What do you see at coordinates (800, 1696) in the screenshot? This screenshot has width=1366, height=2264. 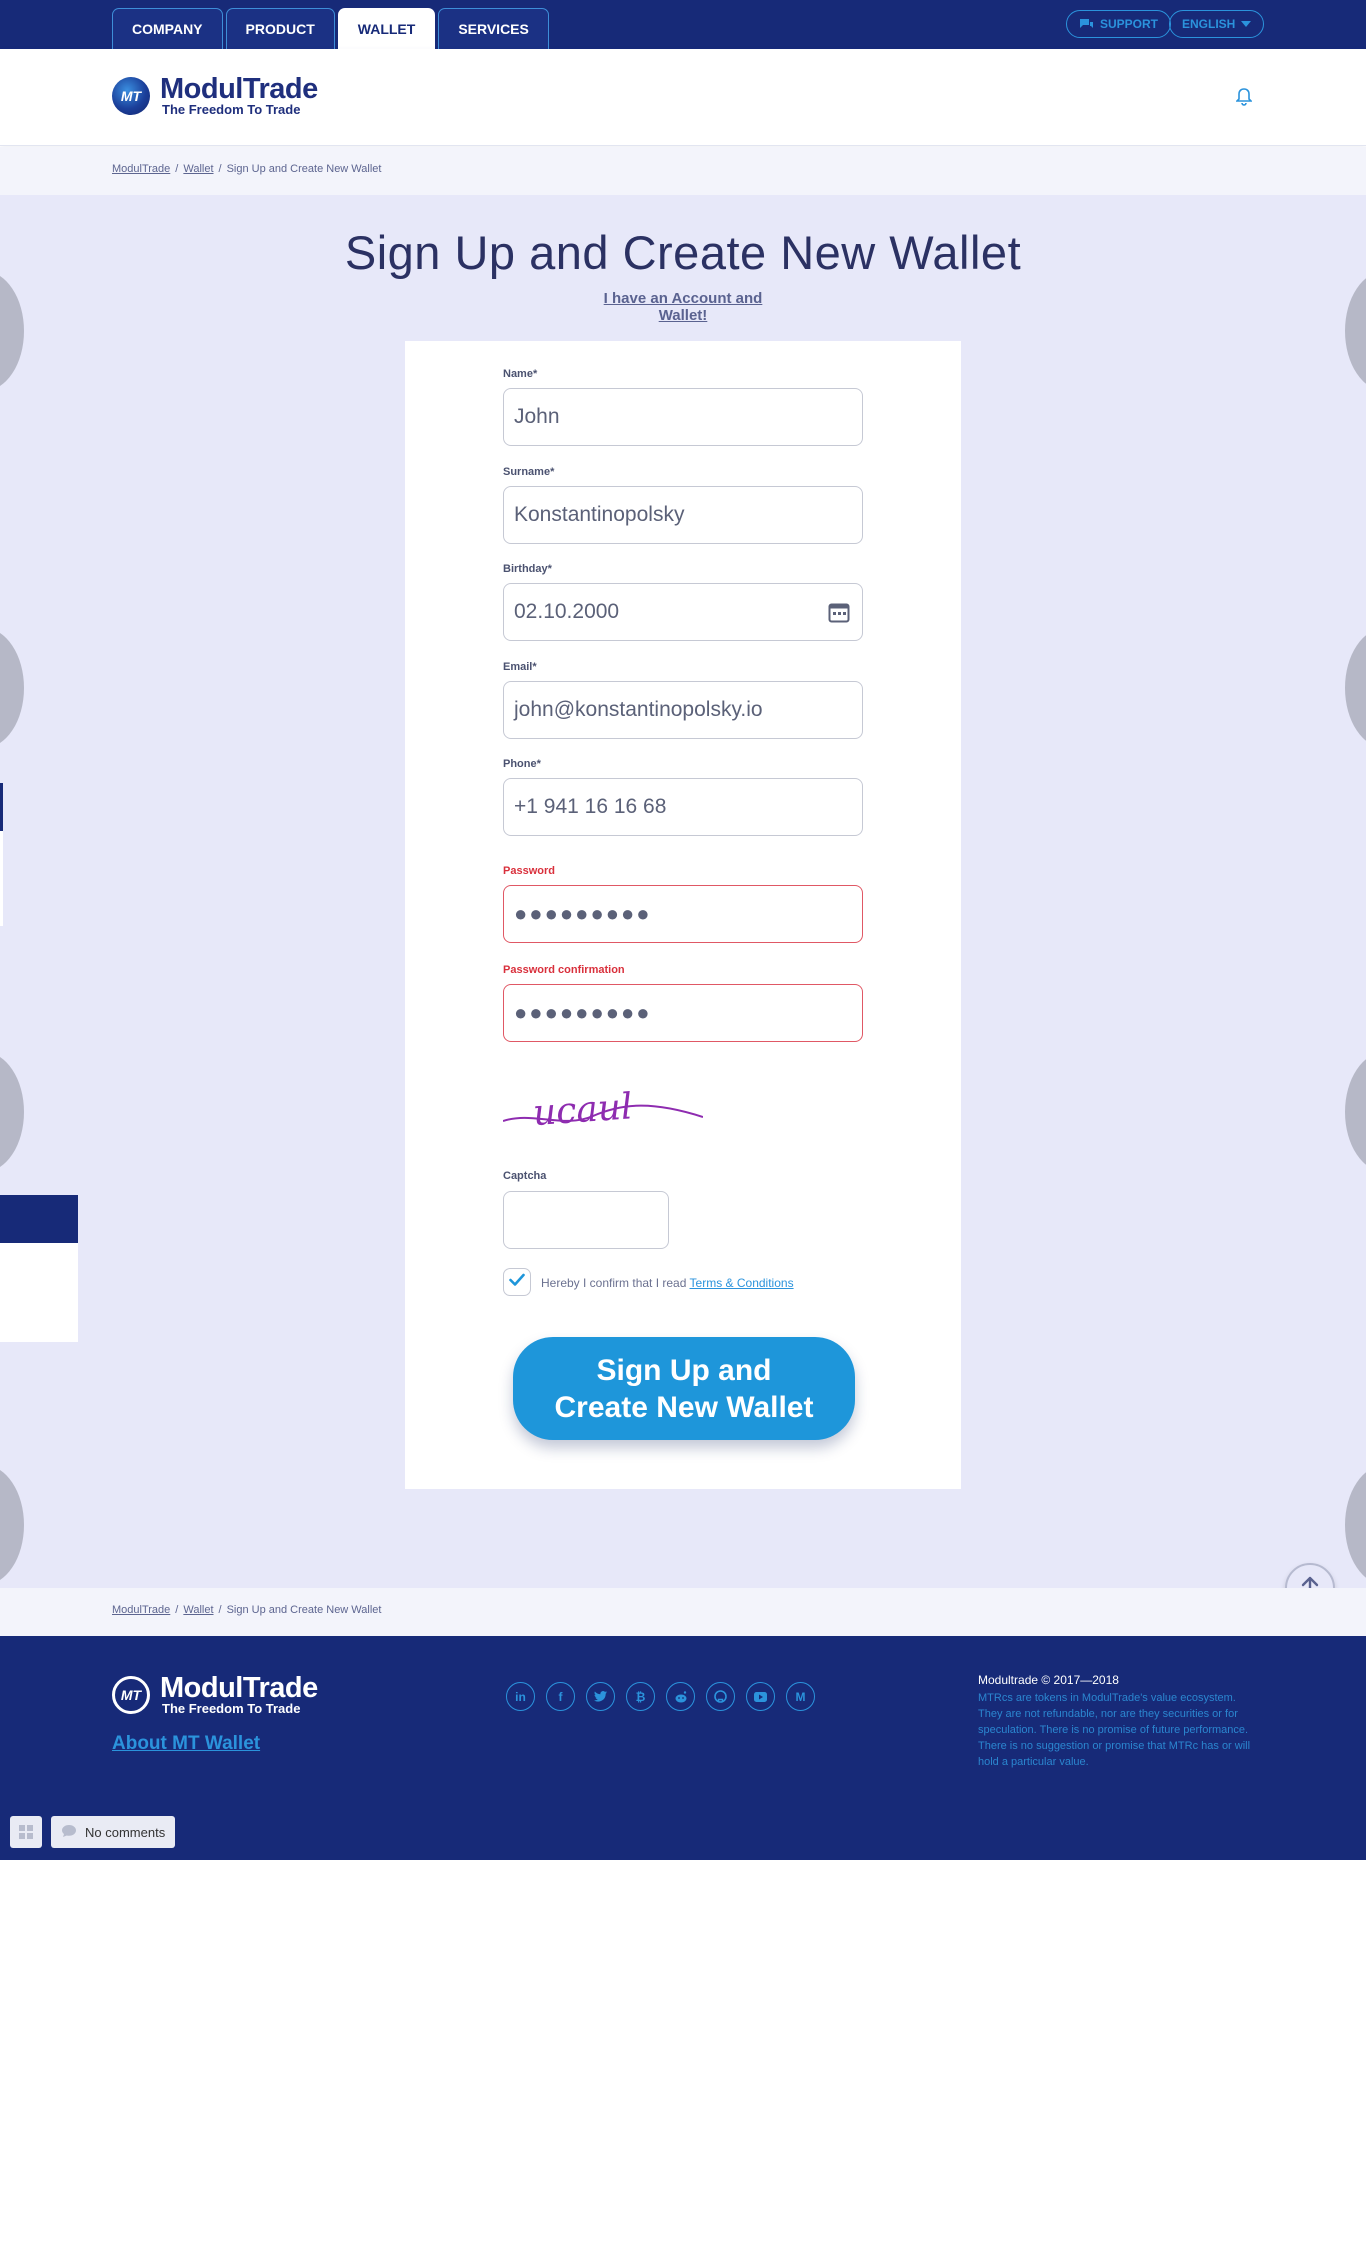 I see `medium-icon: M` at bounding box center [800, 1696].